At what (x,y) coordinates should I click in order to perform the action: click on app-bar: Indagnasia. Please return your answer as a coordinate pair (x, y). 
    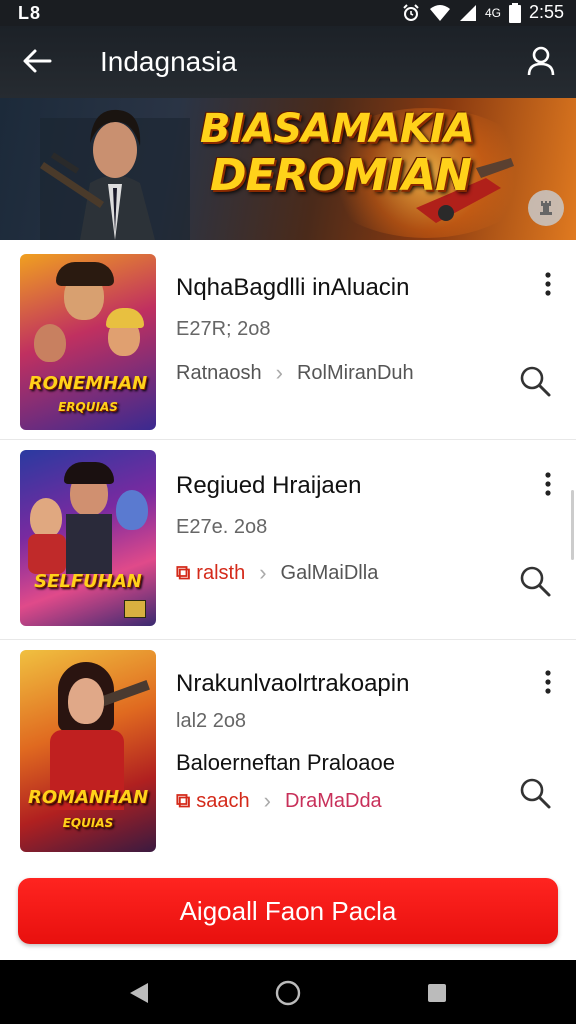
    Looking at the image, I should click on (288, 62).